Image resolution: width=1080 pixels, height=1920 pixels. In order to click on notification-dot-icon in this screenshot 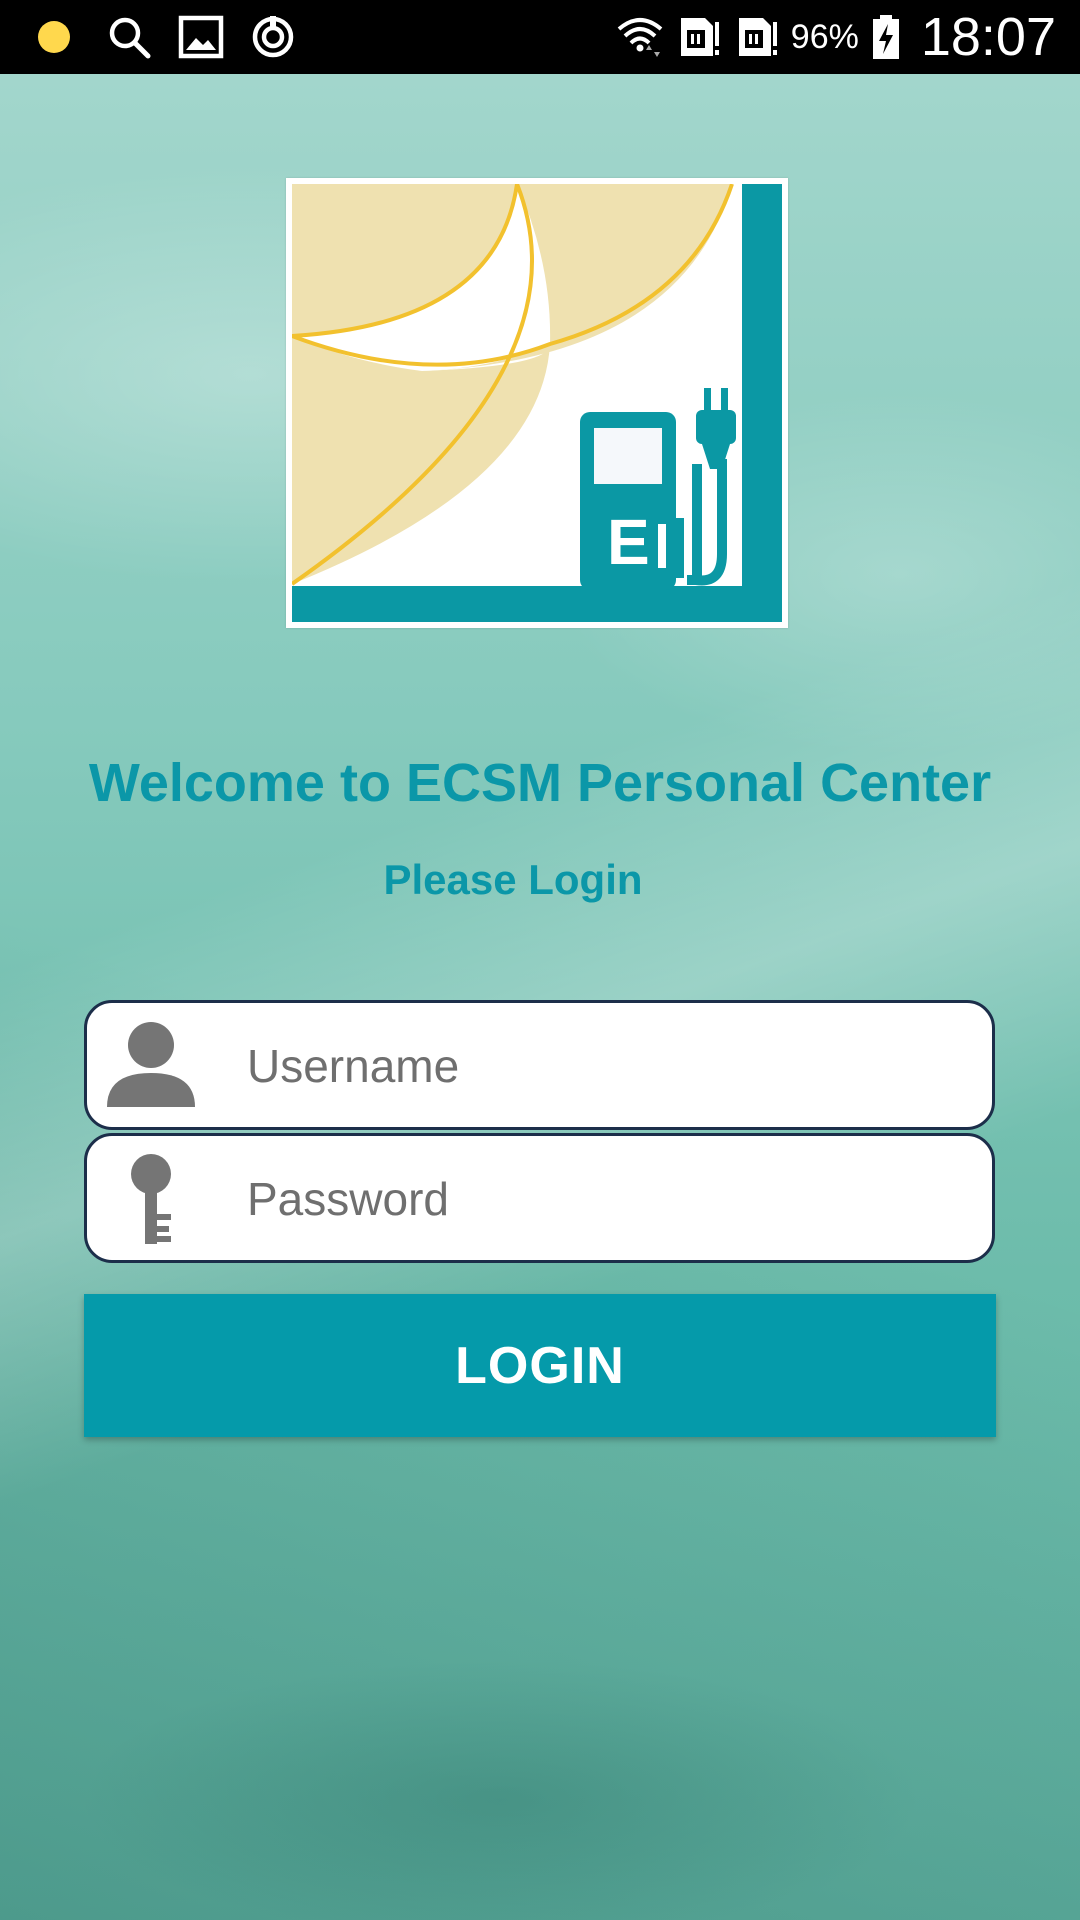, I will do `click(57, 37)`.